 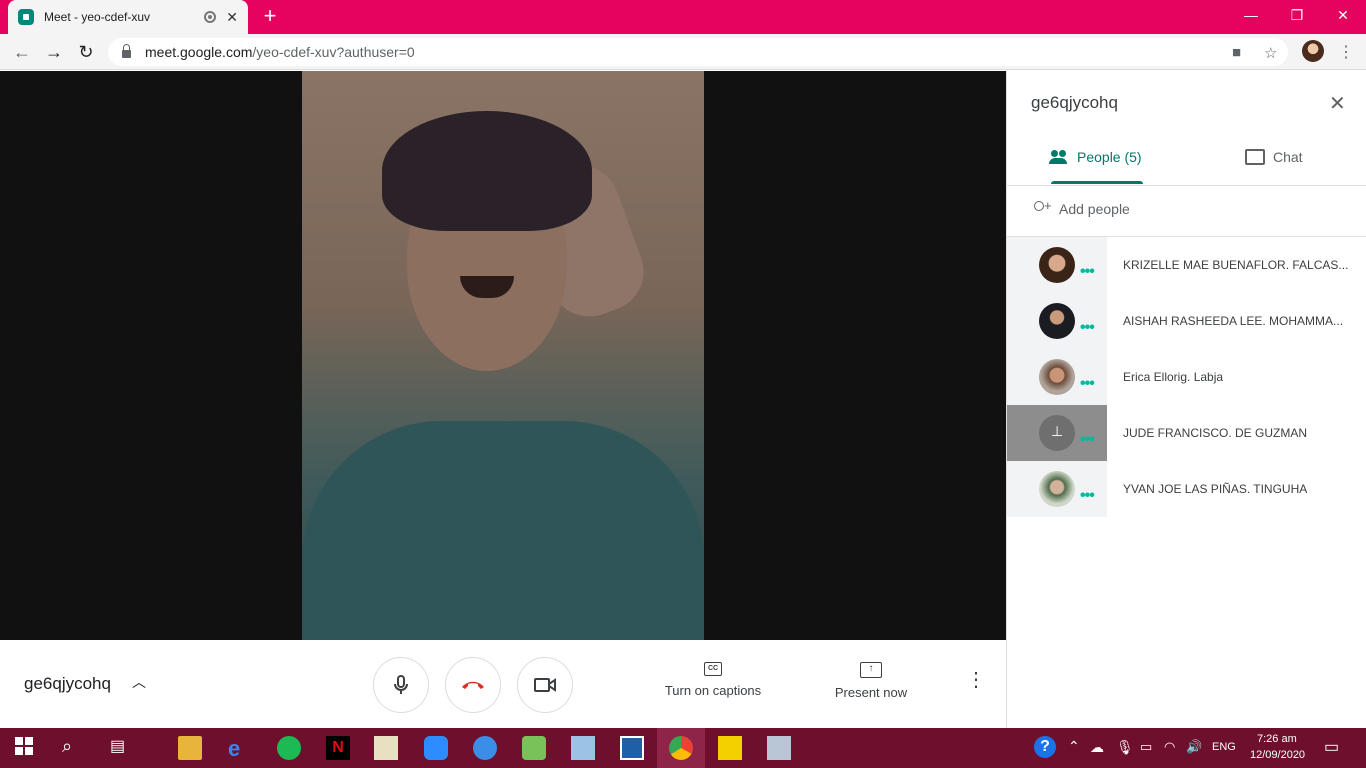 I want to click on pin-icon: ⊥, so click(x=1057, y=431).